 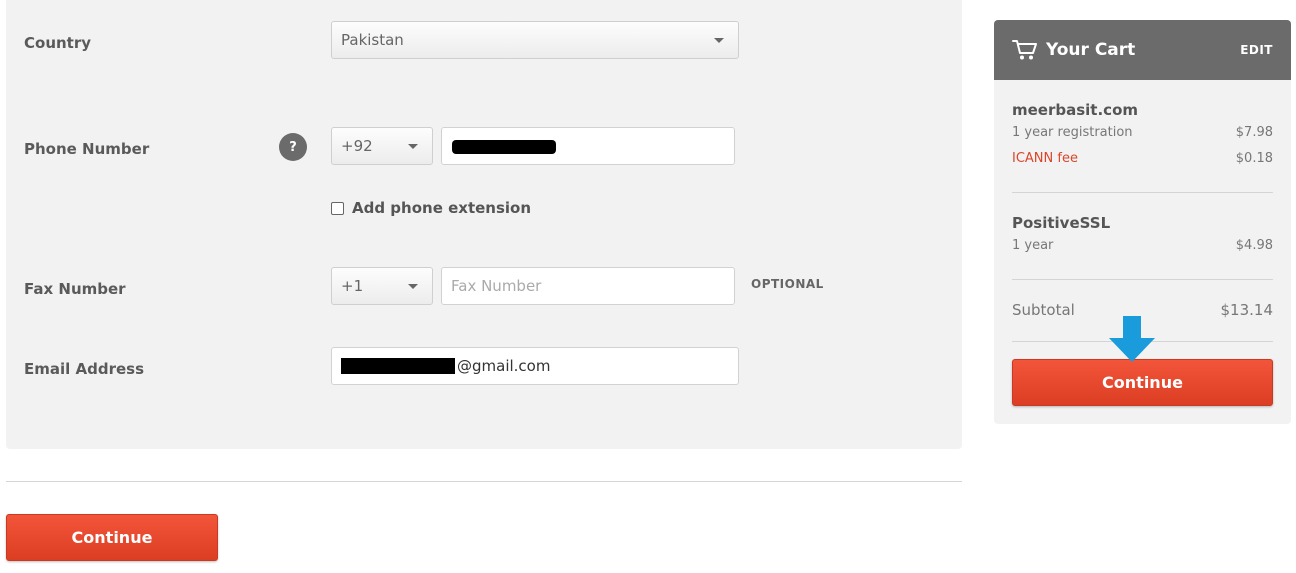 I want to click on phone-number-input, so click(x=588, y=146).